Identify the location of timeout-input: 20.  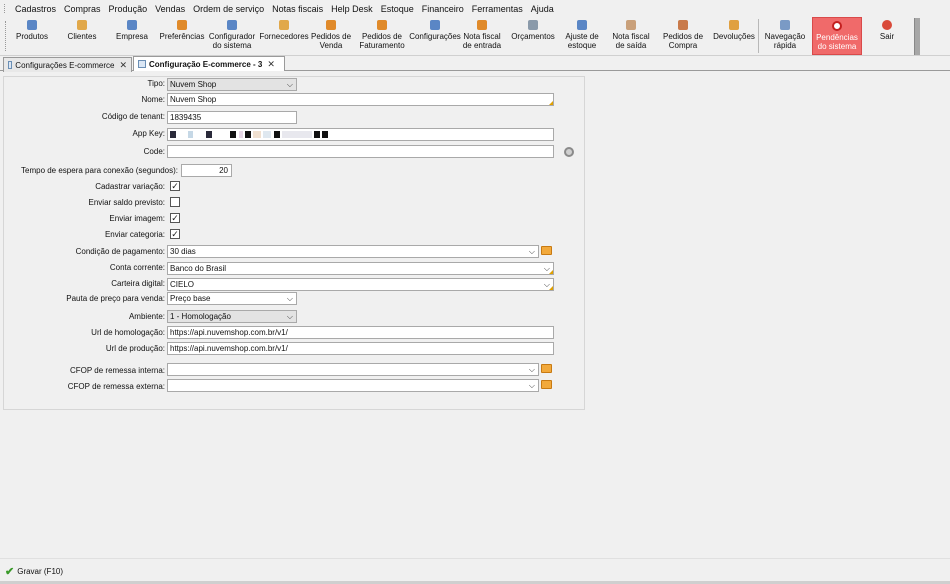
(206, 170).